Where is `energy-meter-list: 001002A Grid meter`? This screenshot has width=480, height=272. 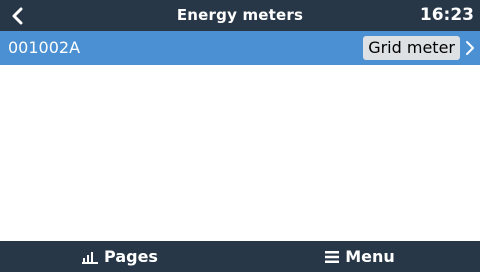 energy-meter-list: 001002A Grid meter is located at coordinates (240, 48).